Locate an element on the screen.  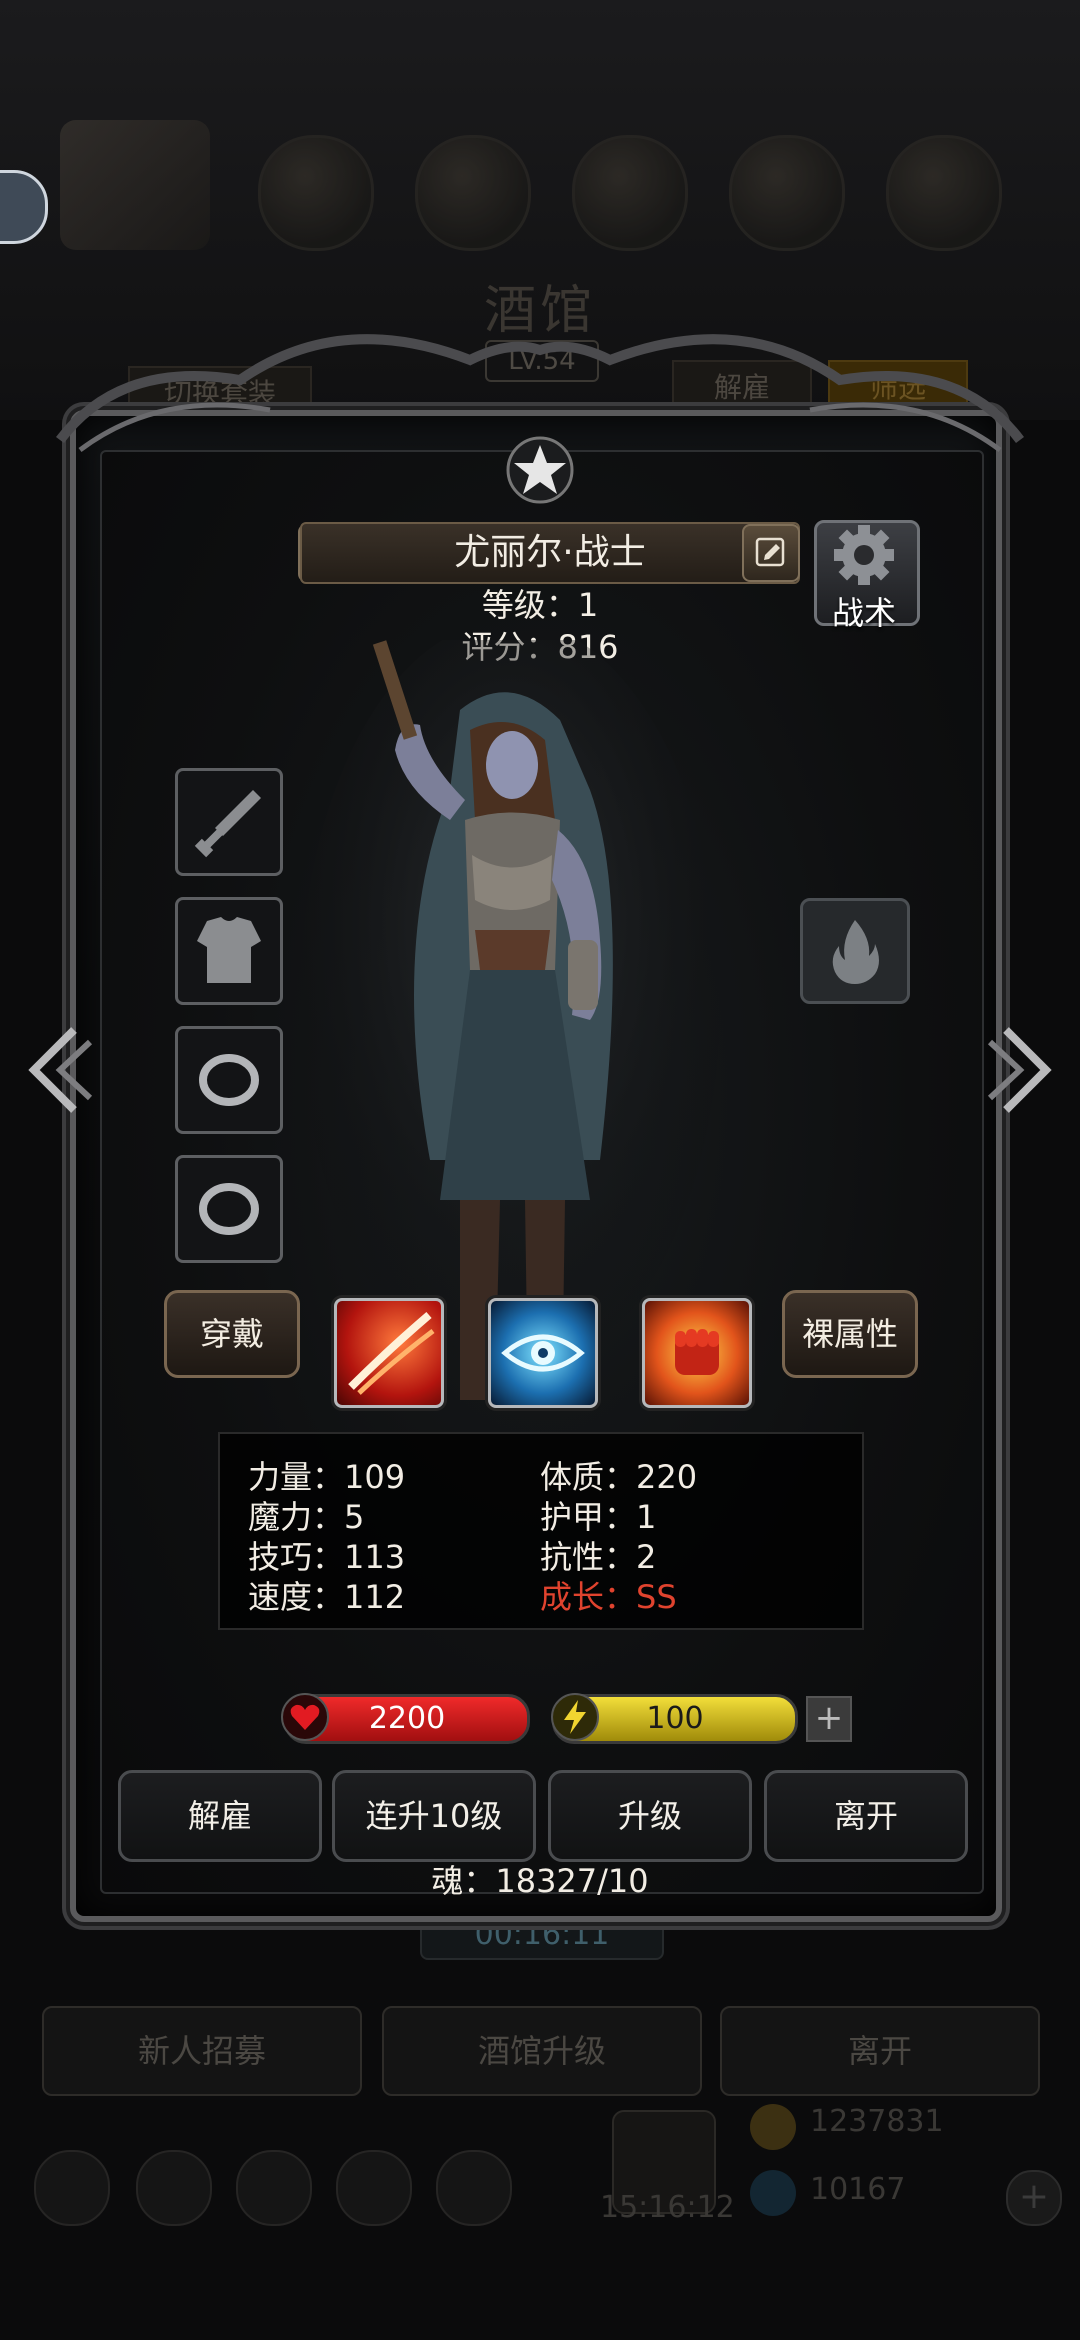
add-energy-button: + is located at coordinates (829, 1719).